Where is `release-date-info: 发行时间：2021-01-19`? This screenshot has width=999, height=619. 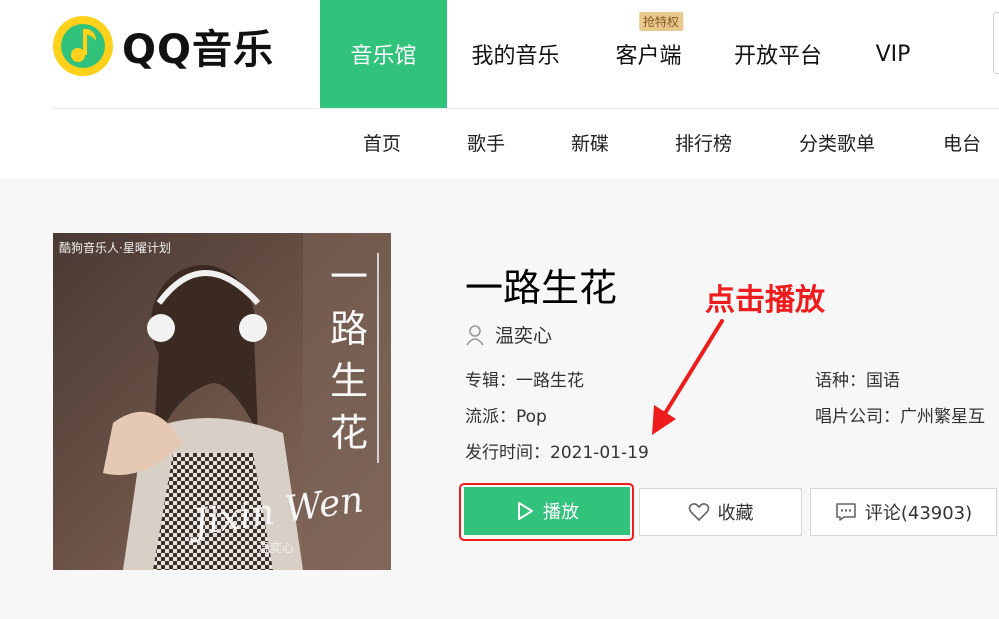
release-date-info: 发行时间：2021-01-19 is located at coordinates (557, 453).